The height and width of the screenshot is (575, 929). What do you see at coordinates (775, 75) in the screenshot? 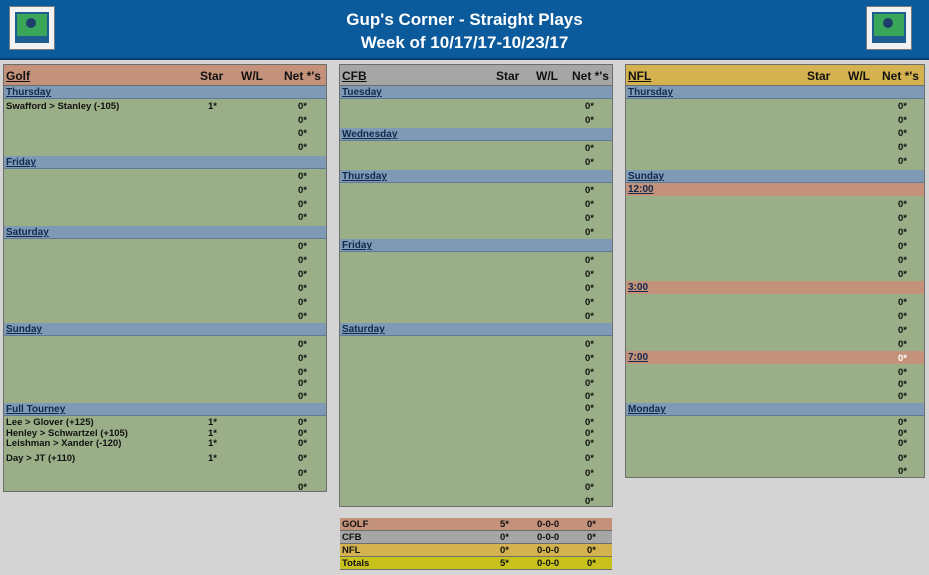
I see `nfl-header: NFL Star W/L Net *'s` at bounding box center [775, 75].